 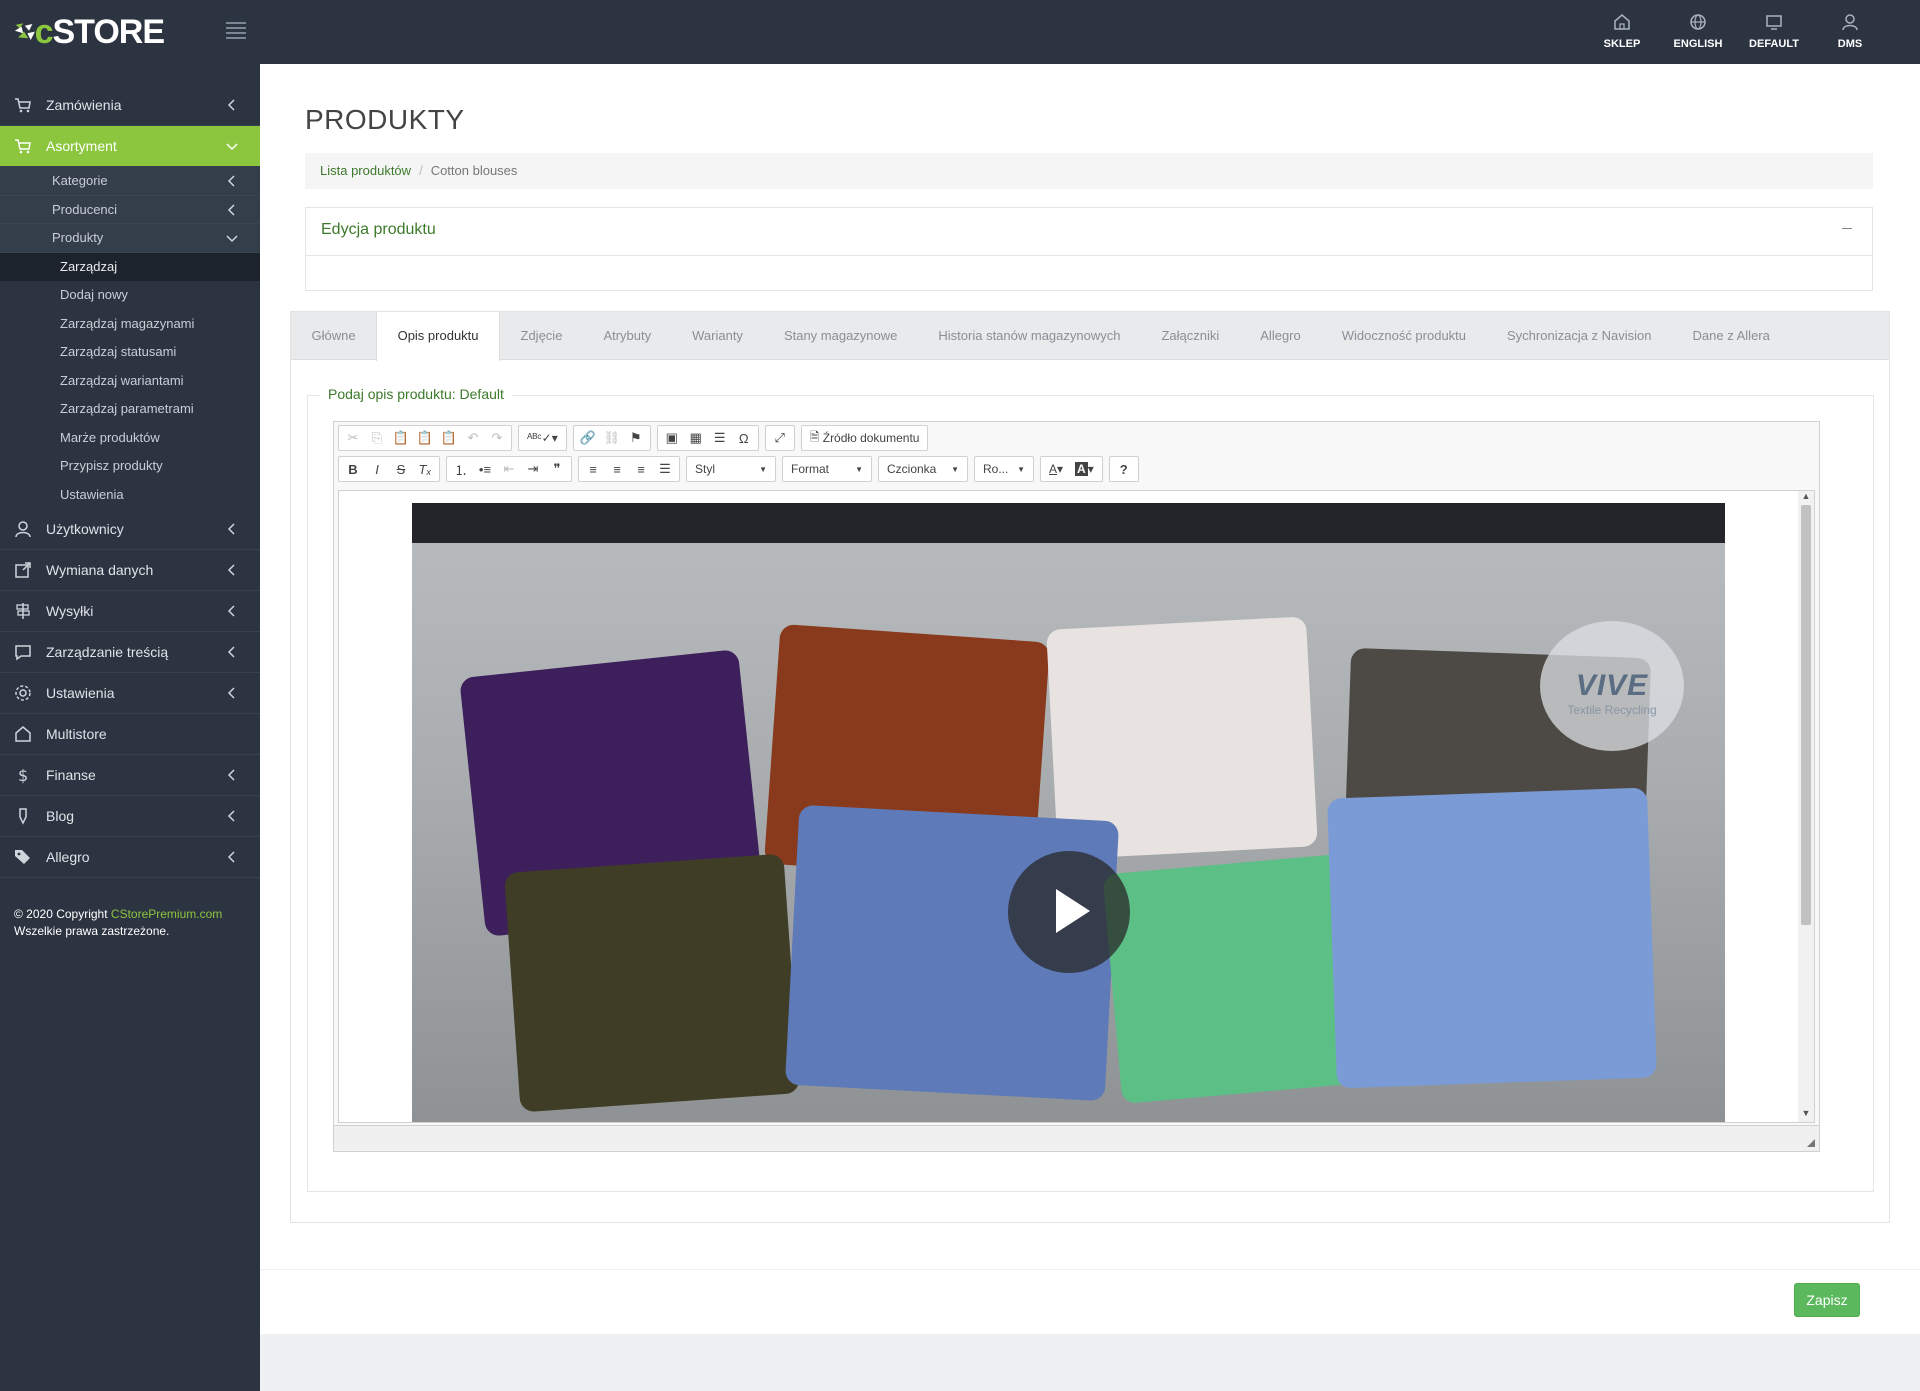 I want to click on sidebar-subitem-producers: Producenci, so click(x=130, y=210).